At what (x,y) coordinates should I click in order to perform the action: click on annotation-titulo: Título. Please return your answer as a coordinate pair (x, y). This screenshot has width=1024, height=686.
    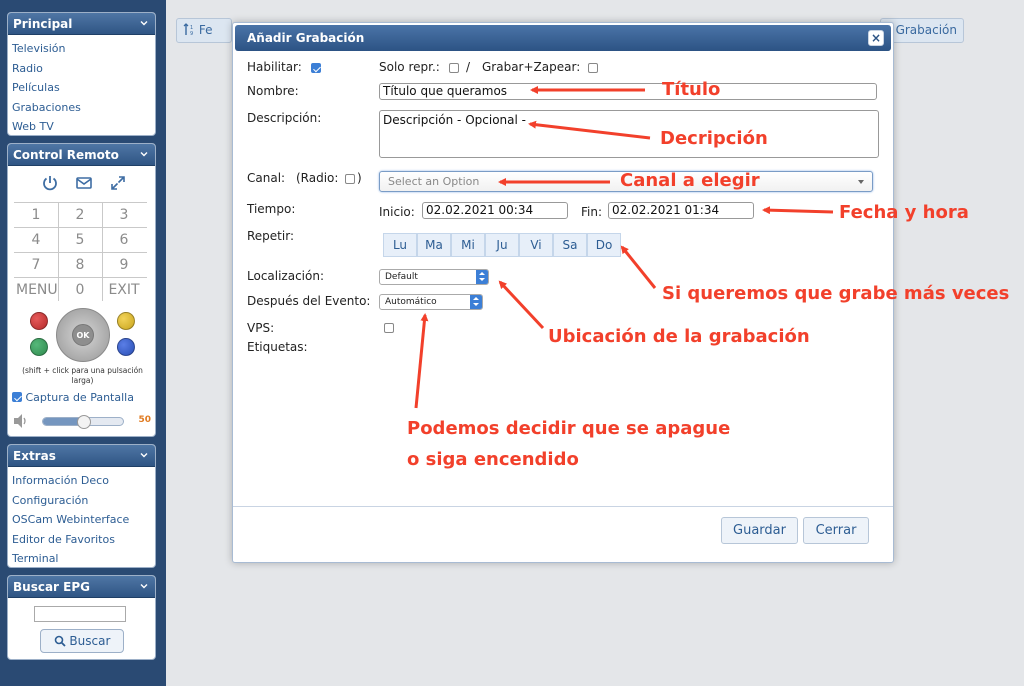
    Looking at the image, I should click on (691, 89).